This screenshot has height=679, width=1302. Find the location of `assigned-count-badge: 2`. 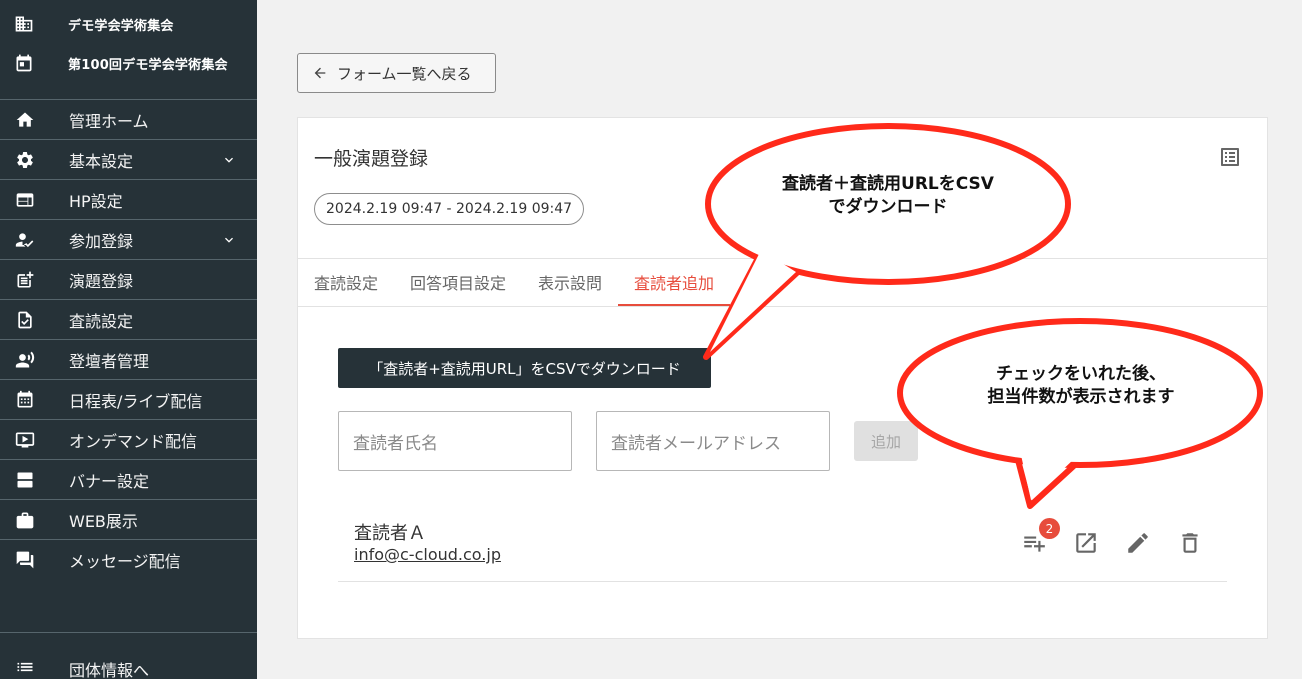

assigned-count-badge: 2 is located at coordinates (1049, 528).